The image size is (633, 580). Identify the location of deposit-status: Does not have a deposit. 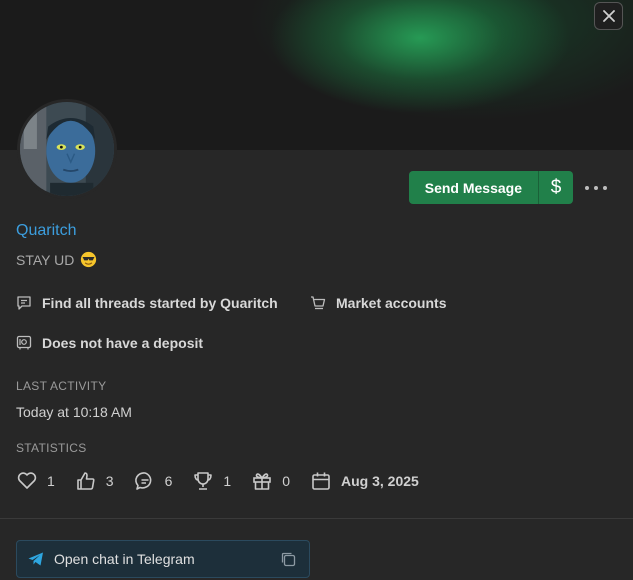
(109, 343).